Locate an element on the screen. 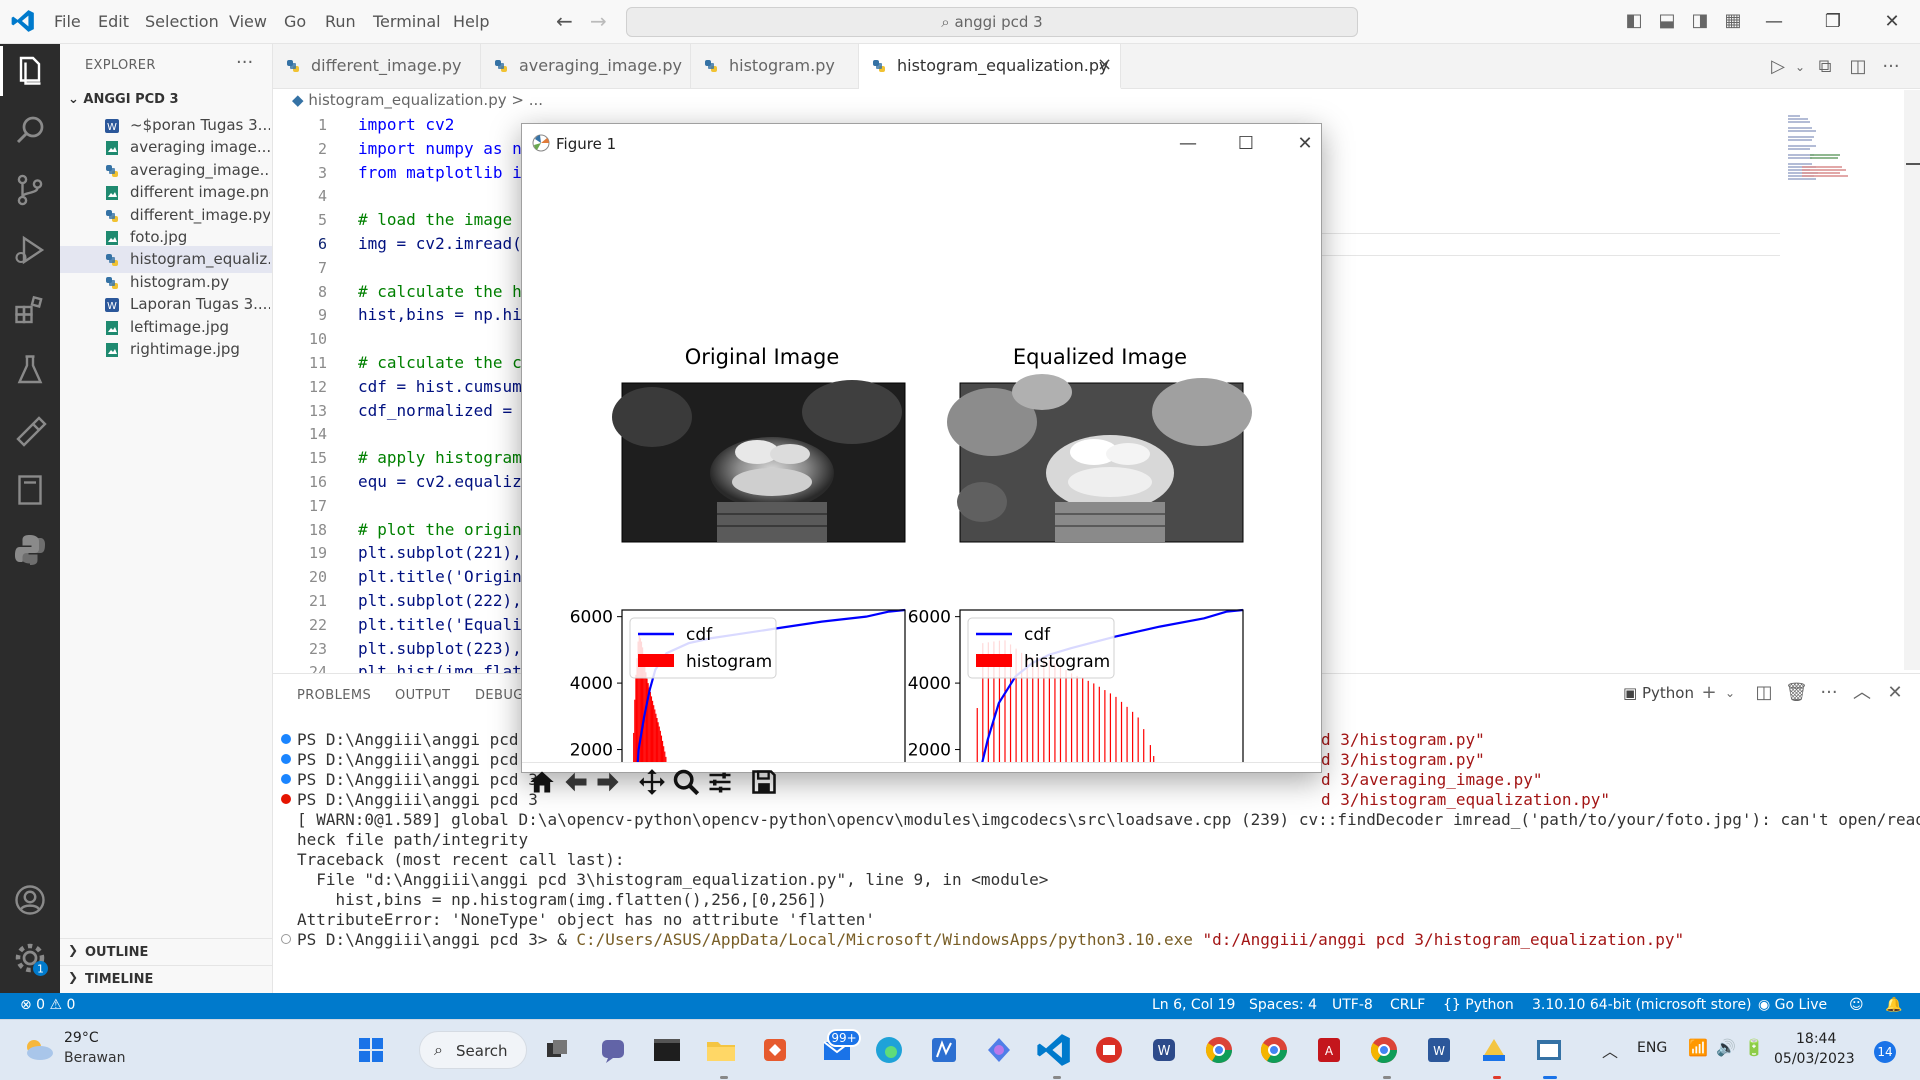 This screenshot has height=1080, width=1920. tab-histogram: histogram.py is located at coordinates (775, 66).